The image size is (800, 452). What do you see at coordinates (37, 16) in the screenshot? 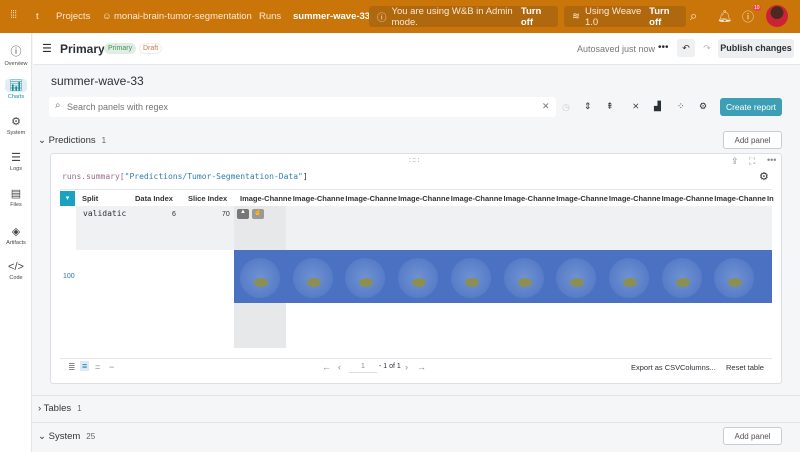
I see `breadcrumb-entity: t` at bounding box center [37, 16].